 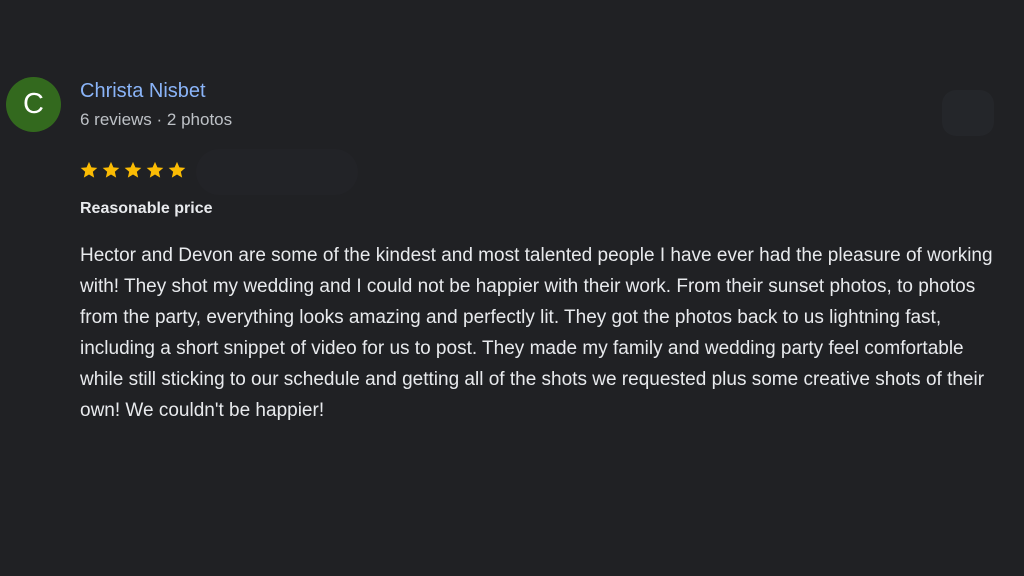 I want to click on avatar: C, so click(x=33, y=104).